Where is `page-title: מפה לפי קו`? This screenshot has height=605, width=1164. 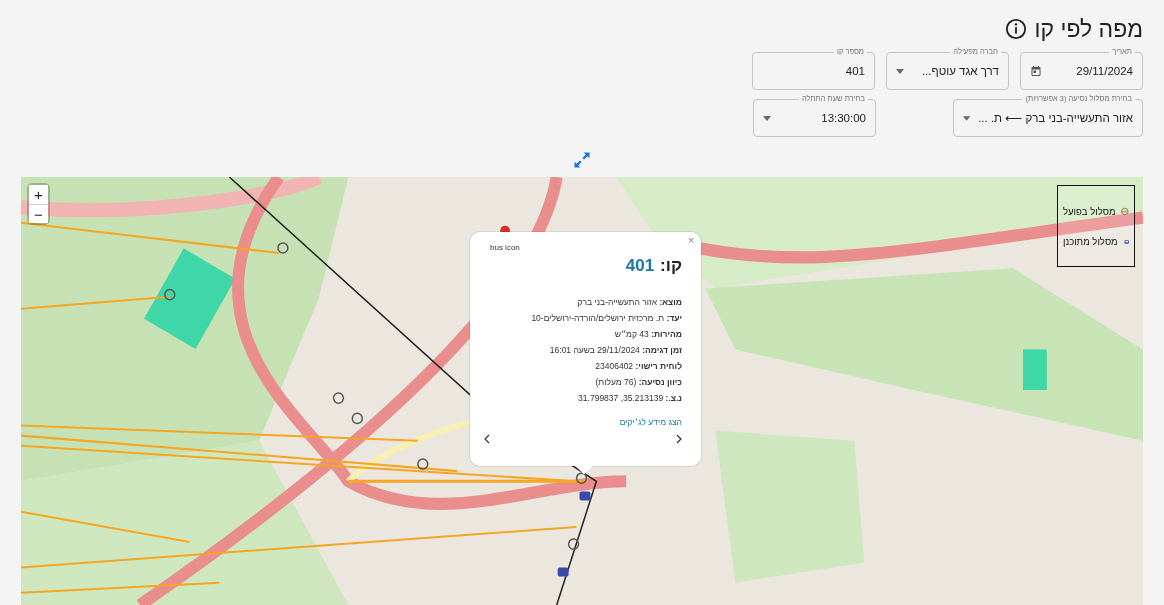 page-title: מפה לפי קו is located at coordinates (1088, 29).